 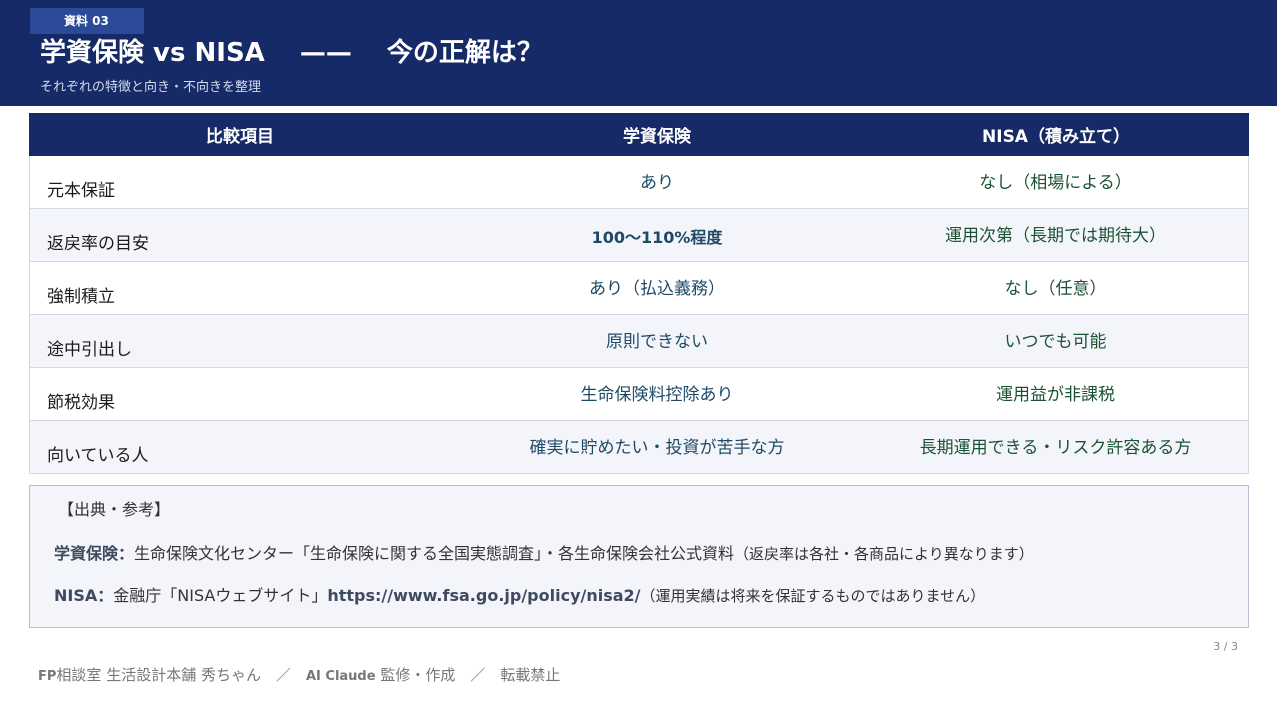 I want to click on row-label: 強制積立, so click(x=81, y=297).